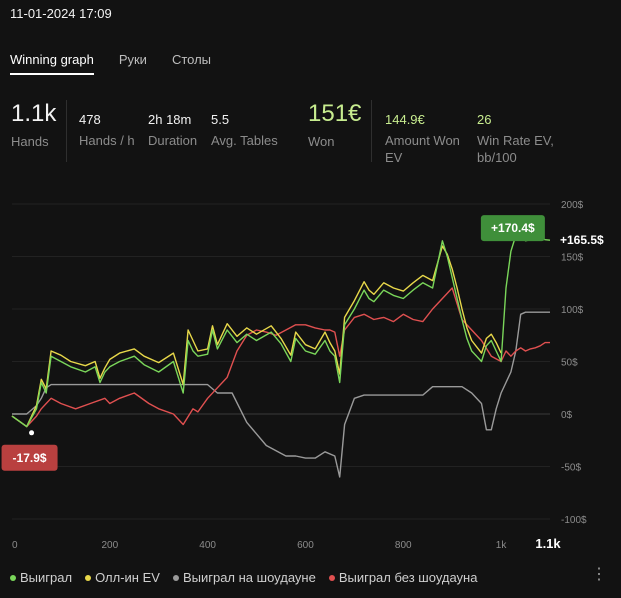 The height and width of the screenshot is (598, 621). What do you see at coordinates (582, 240) in the screenshot?
I see `end-value-label: +165.5$` at bounding box center [582, 240].